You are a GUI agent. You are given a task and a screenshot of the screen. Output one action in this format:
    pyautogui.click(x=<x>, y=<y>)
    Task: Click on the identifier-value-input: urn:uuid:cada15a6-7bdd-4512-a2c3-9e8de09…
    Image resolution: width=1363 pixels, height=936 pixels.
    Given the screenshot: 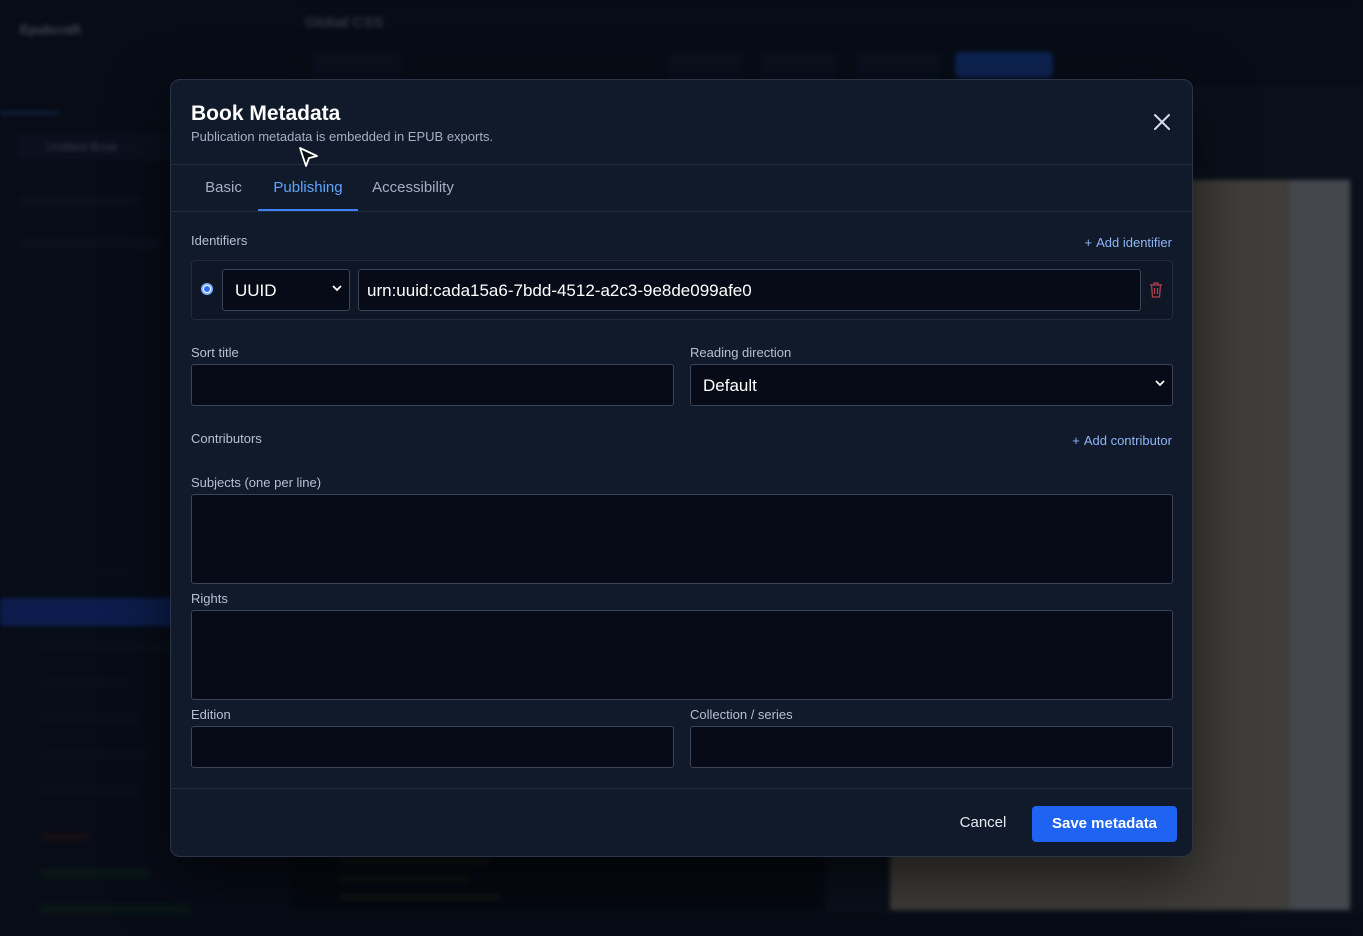 What is the action you would take?
    pyautogui.click(x=749, y=290)
    